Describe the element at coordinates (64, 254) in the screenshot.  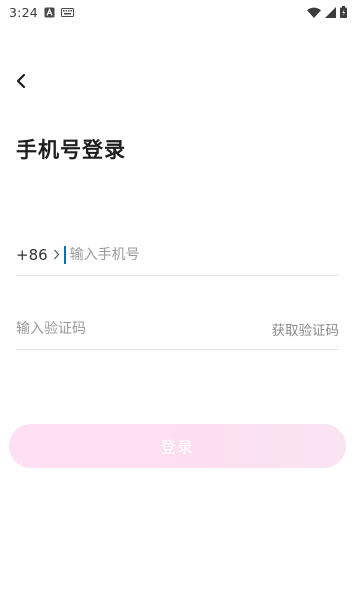
I see `text-caret` at that location.